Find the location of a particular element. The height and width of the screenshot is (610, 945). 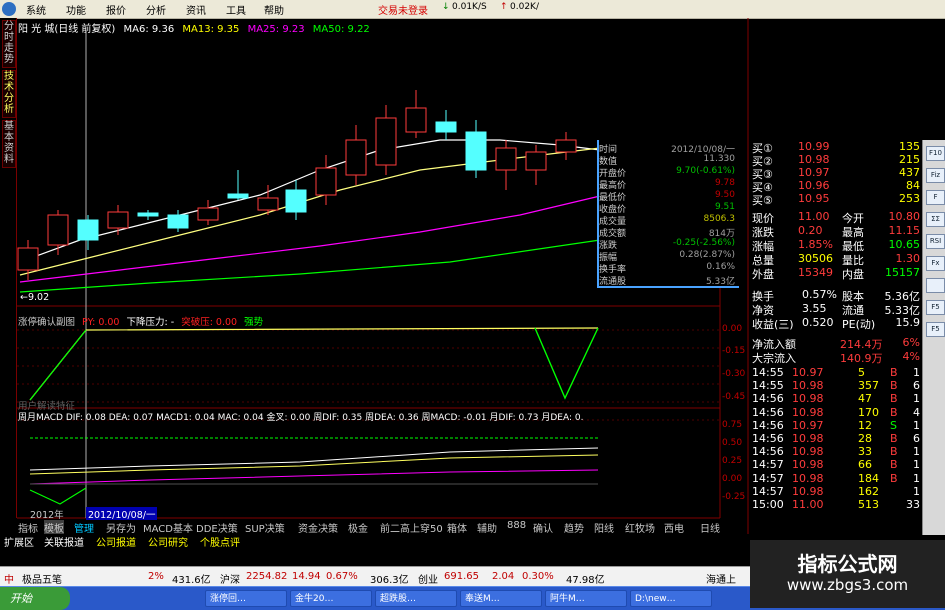

bid-price: 10.97 is located at coordinates (814, 172).